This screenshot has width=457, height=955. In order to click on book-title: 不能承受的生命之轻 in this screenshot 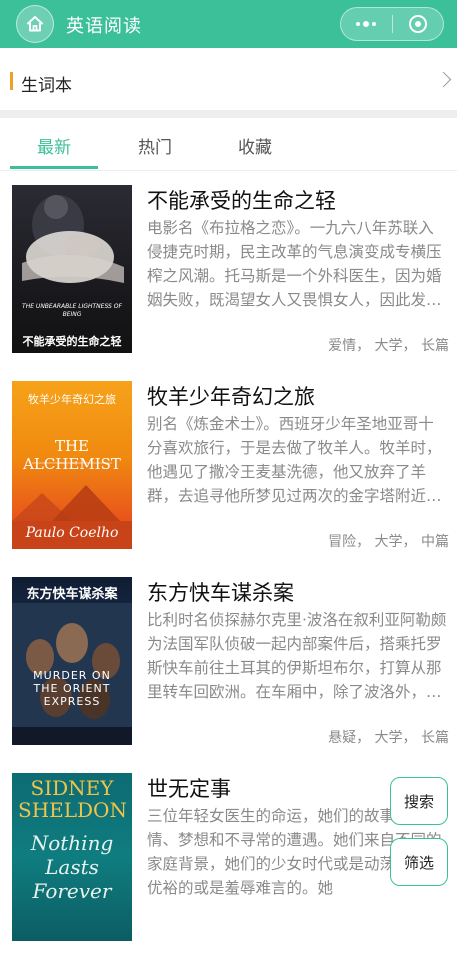, I will do `click(241, 201)`.